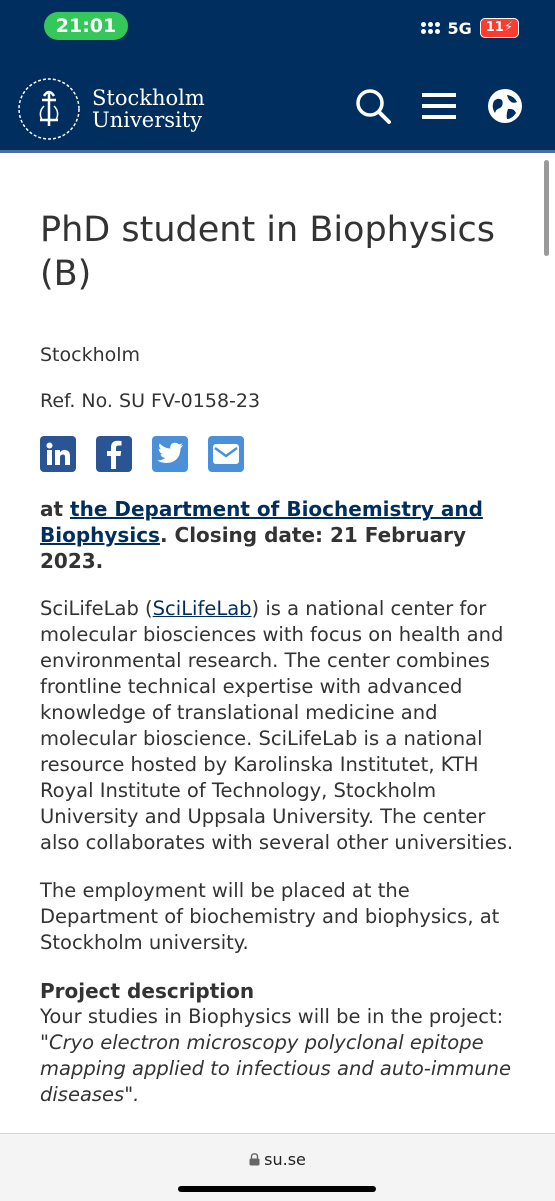  Describe the element at coordinates (58, 454) in the screenshot. I see `linkedin-icon` at that location.